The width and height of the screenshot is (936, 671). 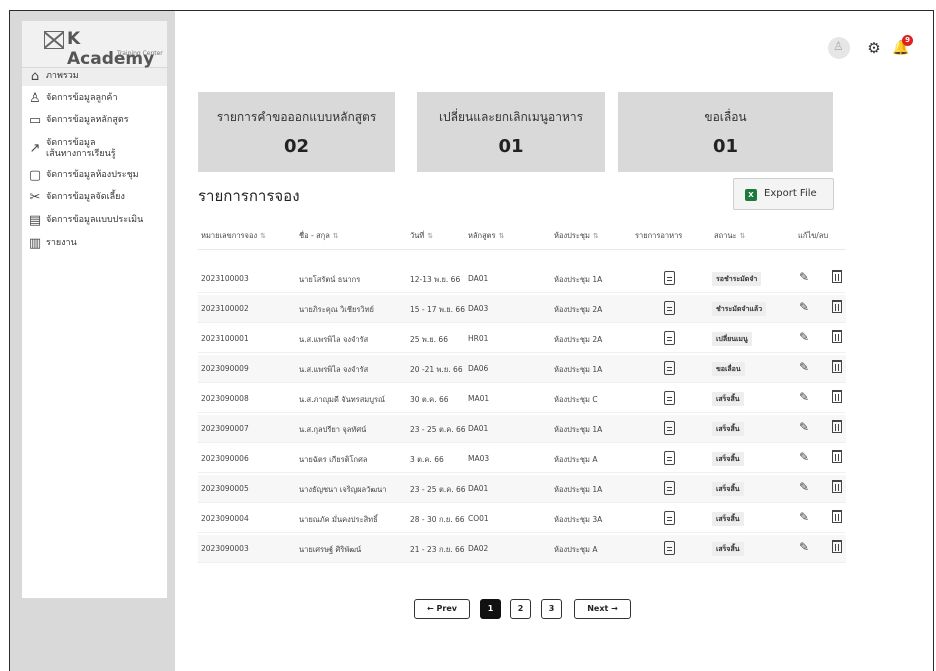 I want to click on next-page-button: Next →, so click(x=602, y=609).